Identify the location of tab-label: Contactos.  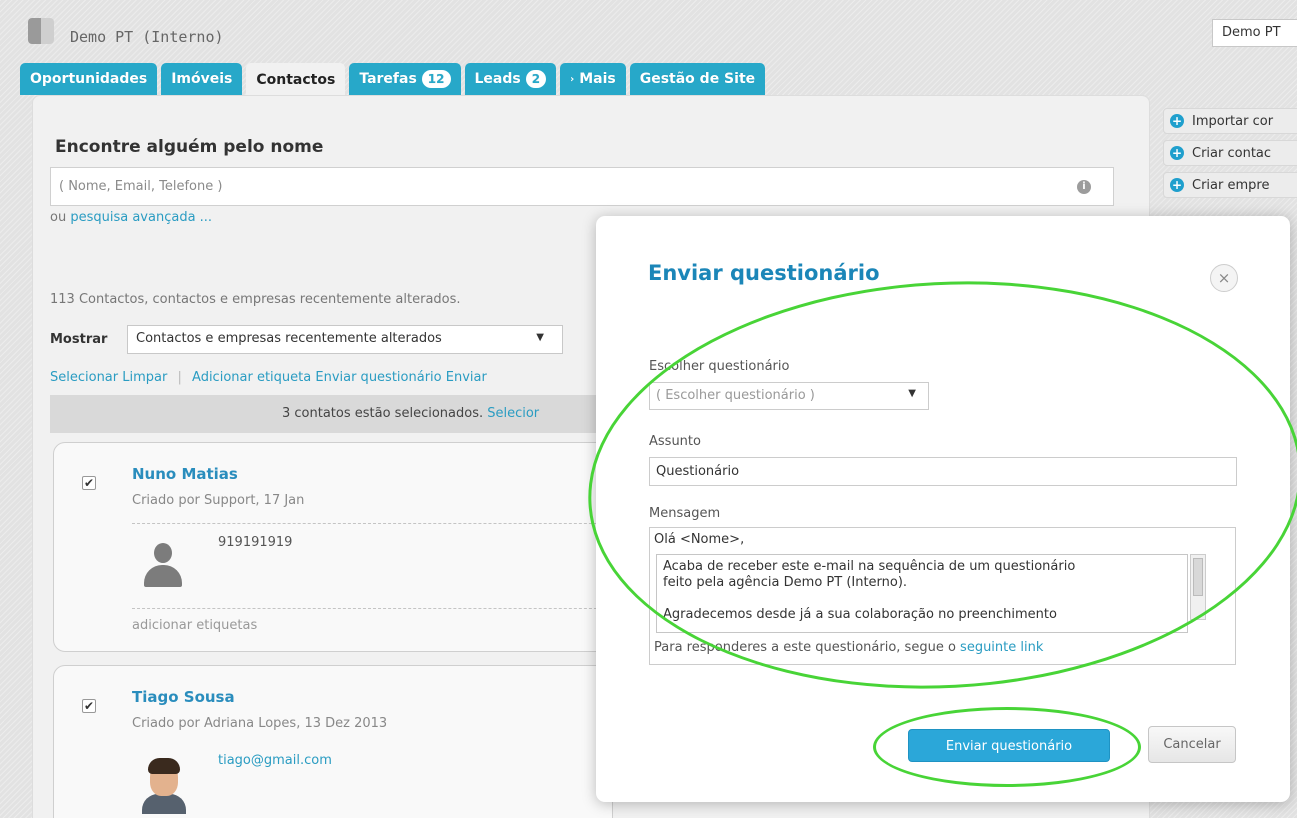
(296, 80).